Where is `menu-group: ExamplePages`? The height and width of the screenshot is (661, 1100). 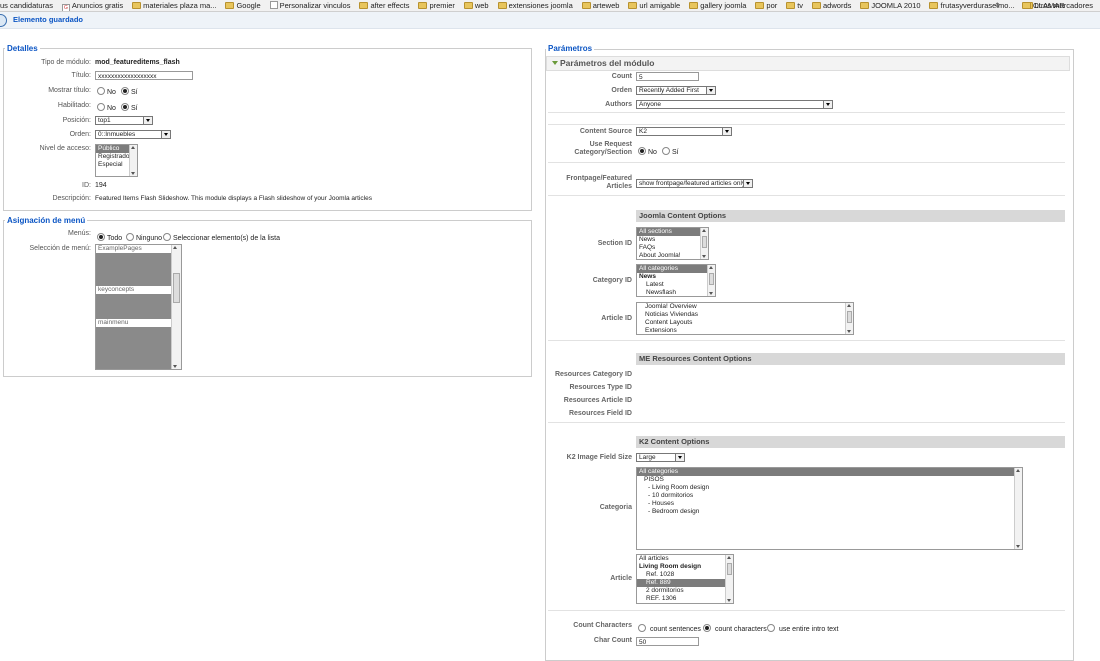 menu-group: ExamplePages is located at coordinates (138, 249).